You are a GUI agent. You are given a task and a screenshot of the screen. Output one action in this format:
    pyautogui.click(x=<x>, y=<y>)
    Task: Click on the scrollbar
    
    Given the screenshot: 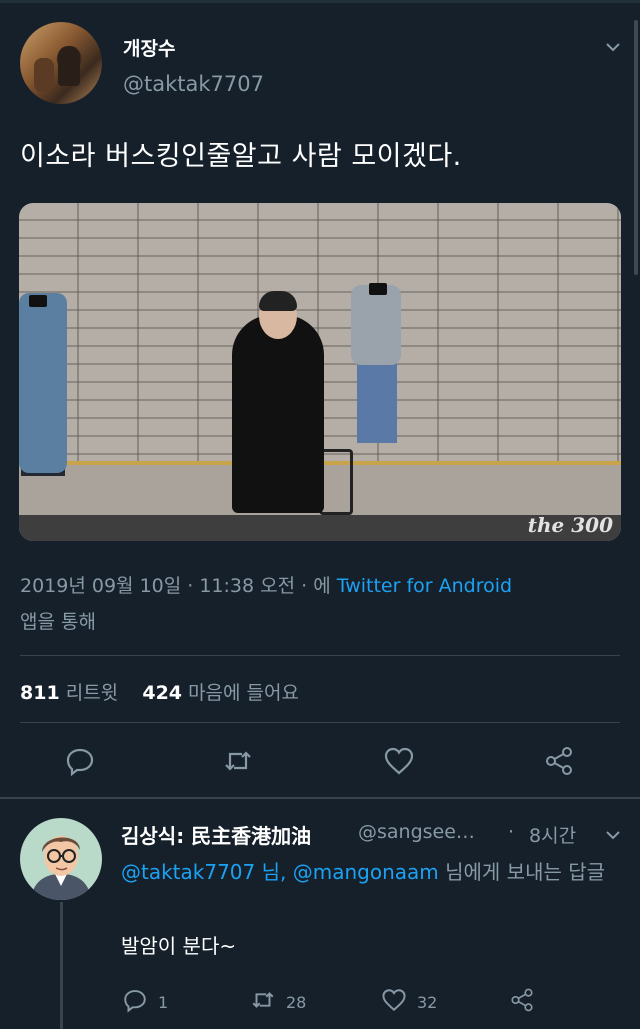 What is the action you would take?
    pyautogui.click(x=636, y=147)
    